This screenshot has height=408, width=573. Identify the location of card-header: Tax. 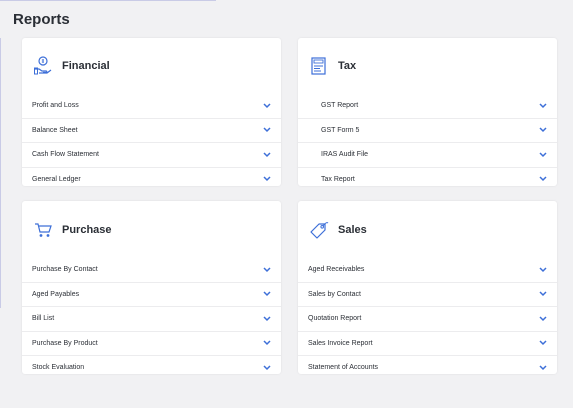
(427, 66).